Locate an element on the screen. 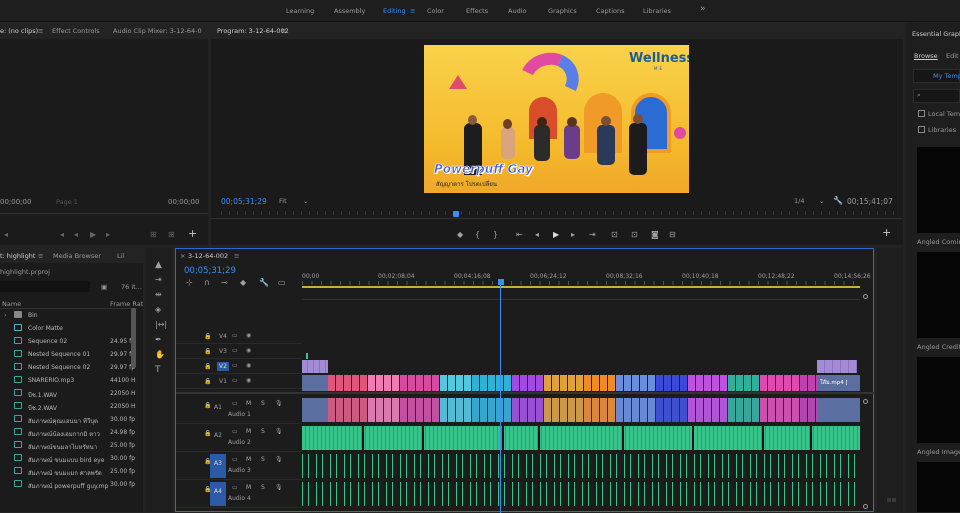 The image size is (960, 513). project-item: Color Matte is located at coordinates (68, 328).